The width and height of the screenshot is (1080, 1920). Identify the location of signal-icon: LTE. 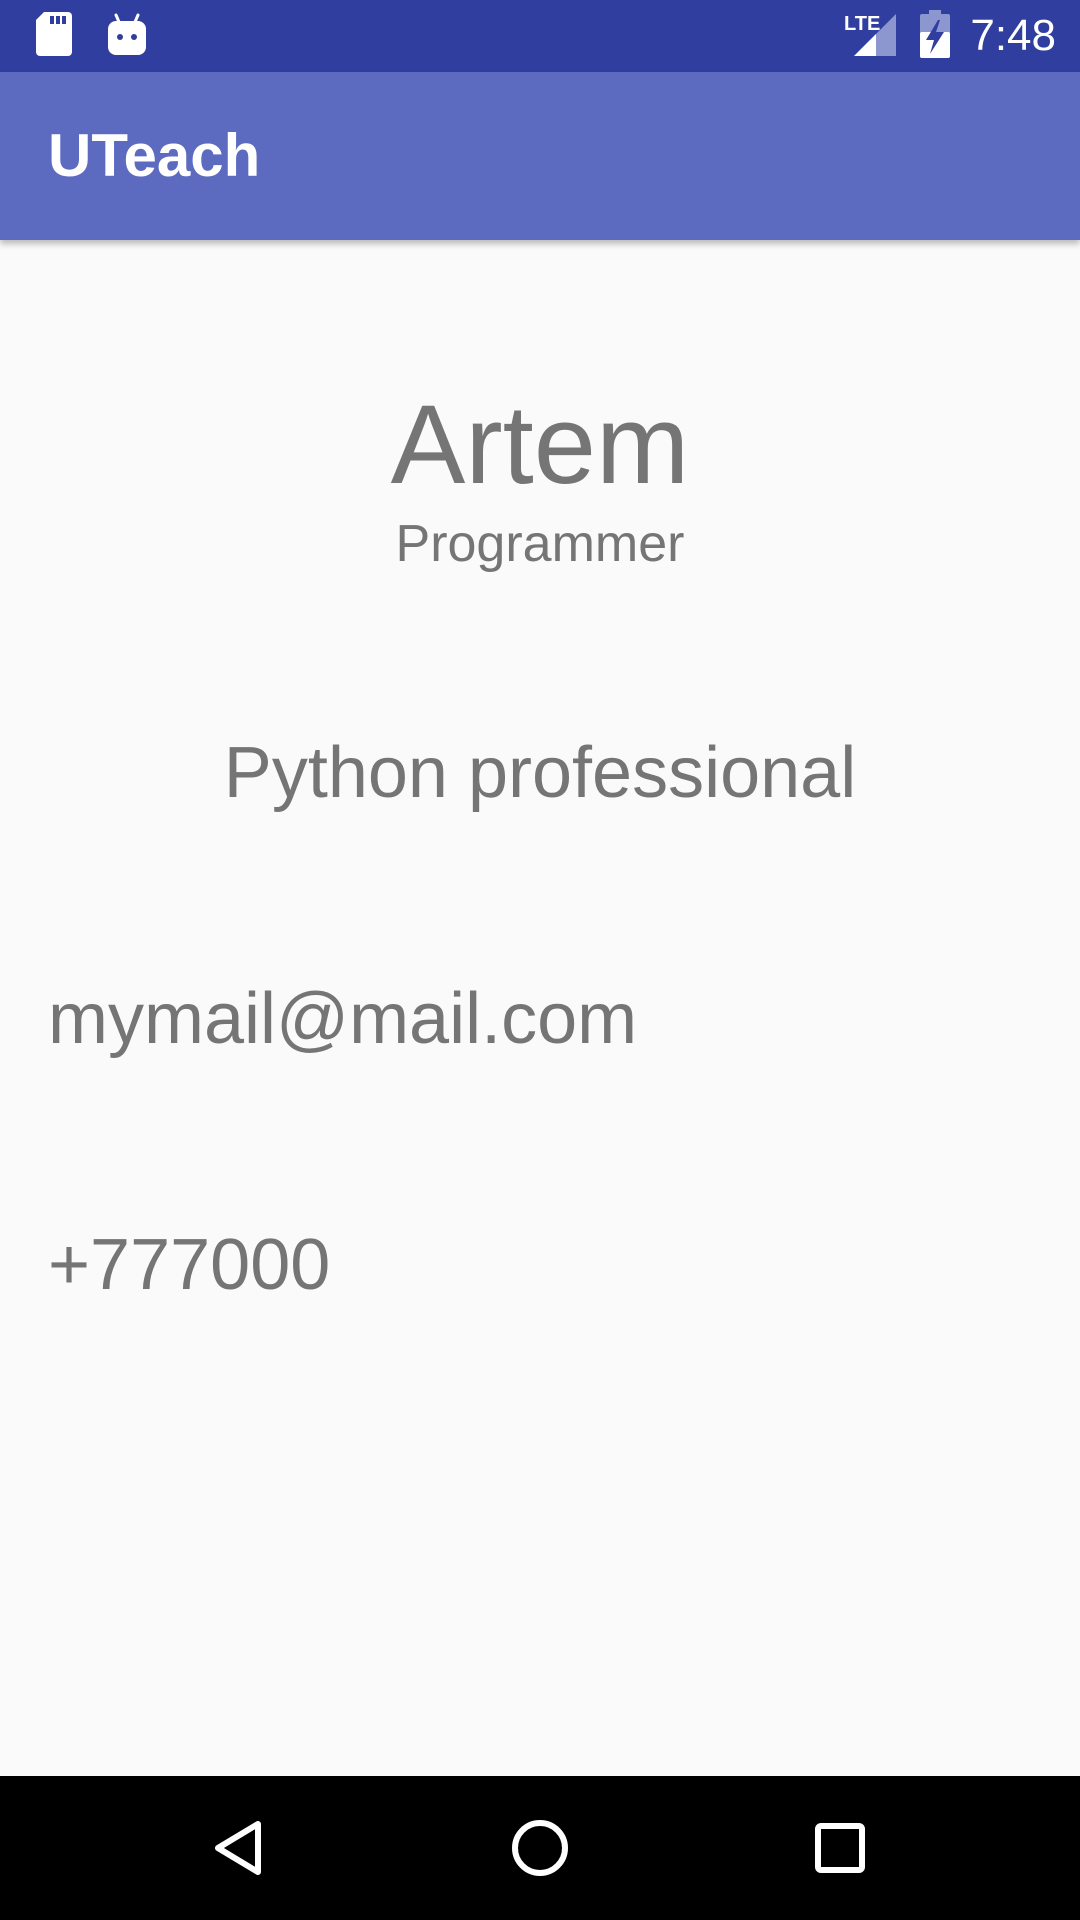
(872, 36).